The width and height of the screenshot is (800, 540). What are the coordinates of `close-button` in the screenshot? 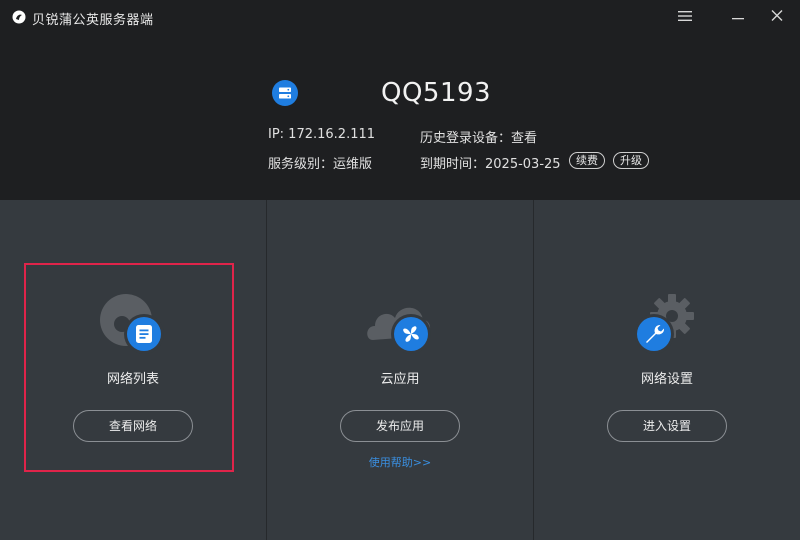 It's located at (777, 17).